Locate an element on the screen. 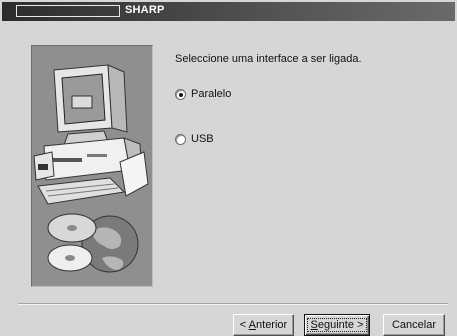  usb-radio is located at coordinates (180, 139).